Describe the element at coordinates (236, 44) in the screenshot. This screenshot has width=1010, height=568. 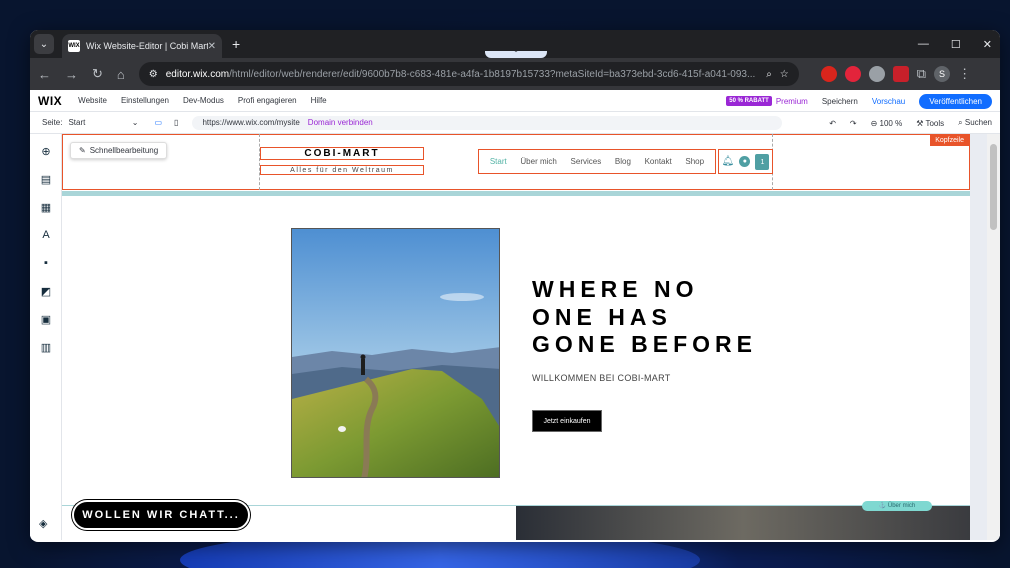
I see `new-tab-icon: +` at that location.